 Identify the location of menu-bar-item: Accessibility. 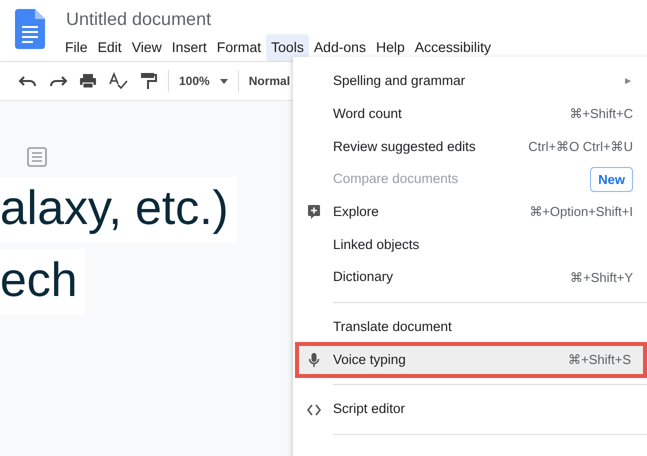
(453, 47).